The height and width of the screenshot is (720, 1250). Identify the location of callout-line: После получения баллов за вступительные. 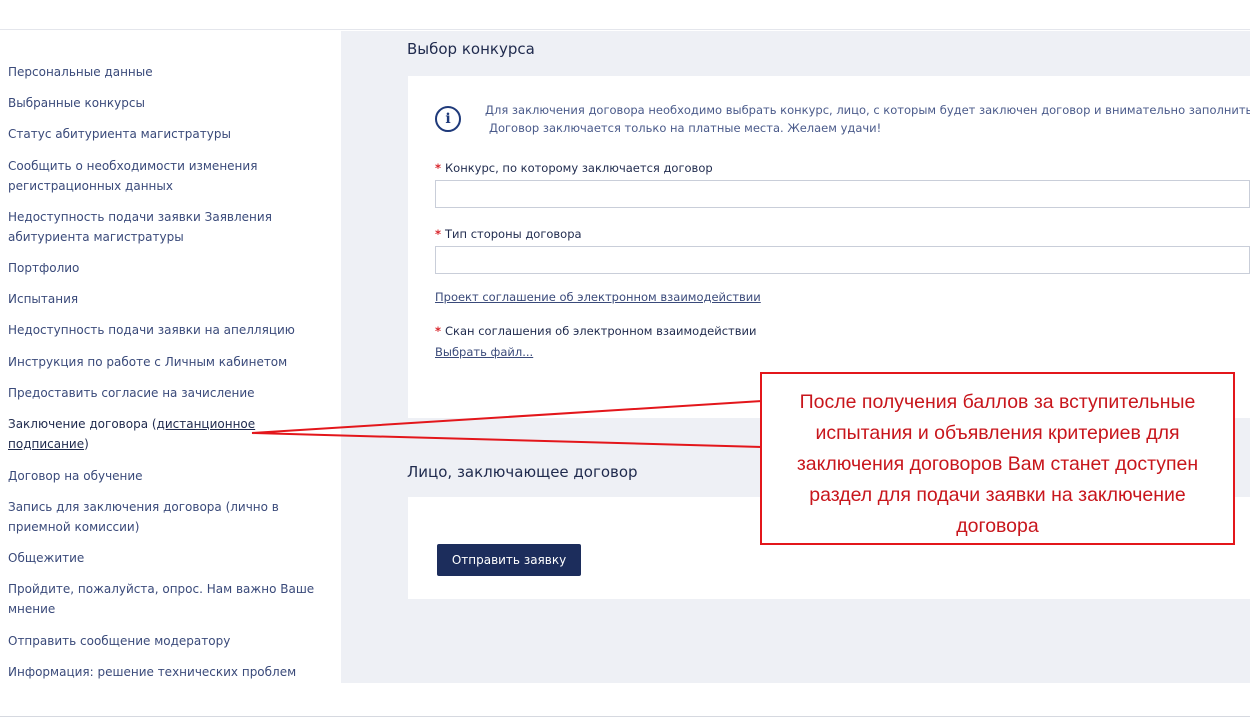
(997, 402).